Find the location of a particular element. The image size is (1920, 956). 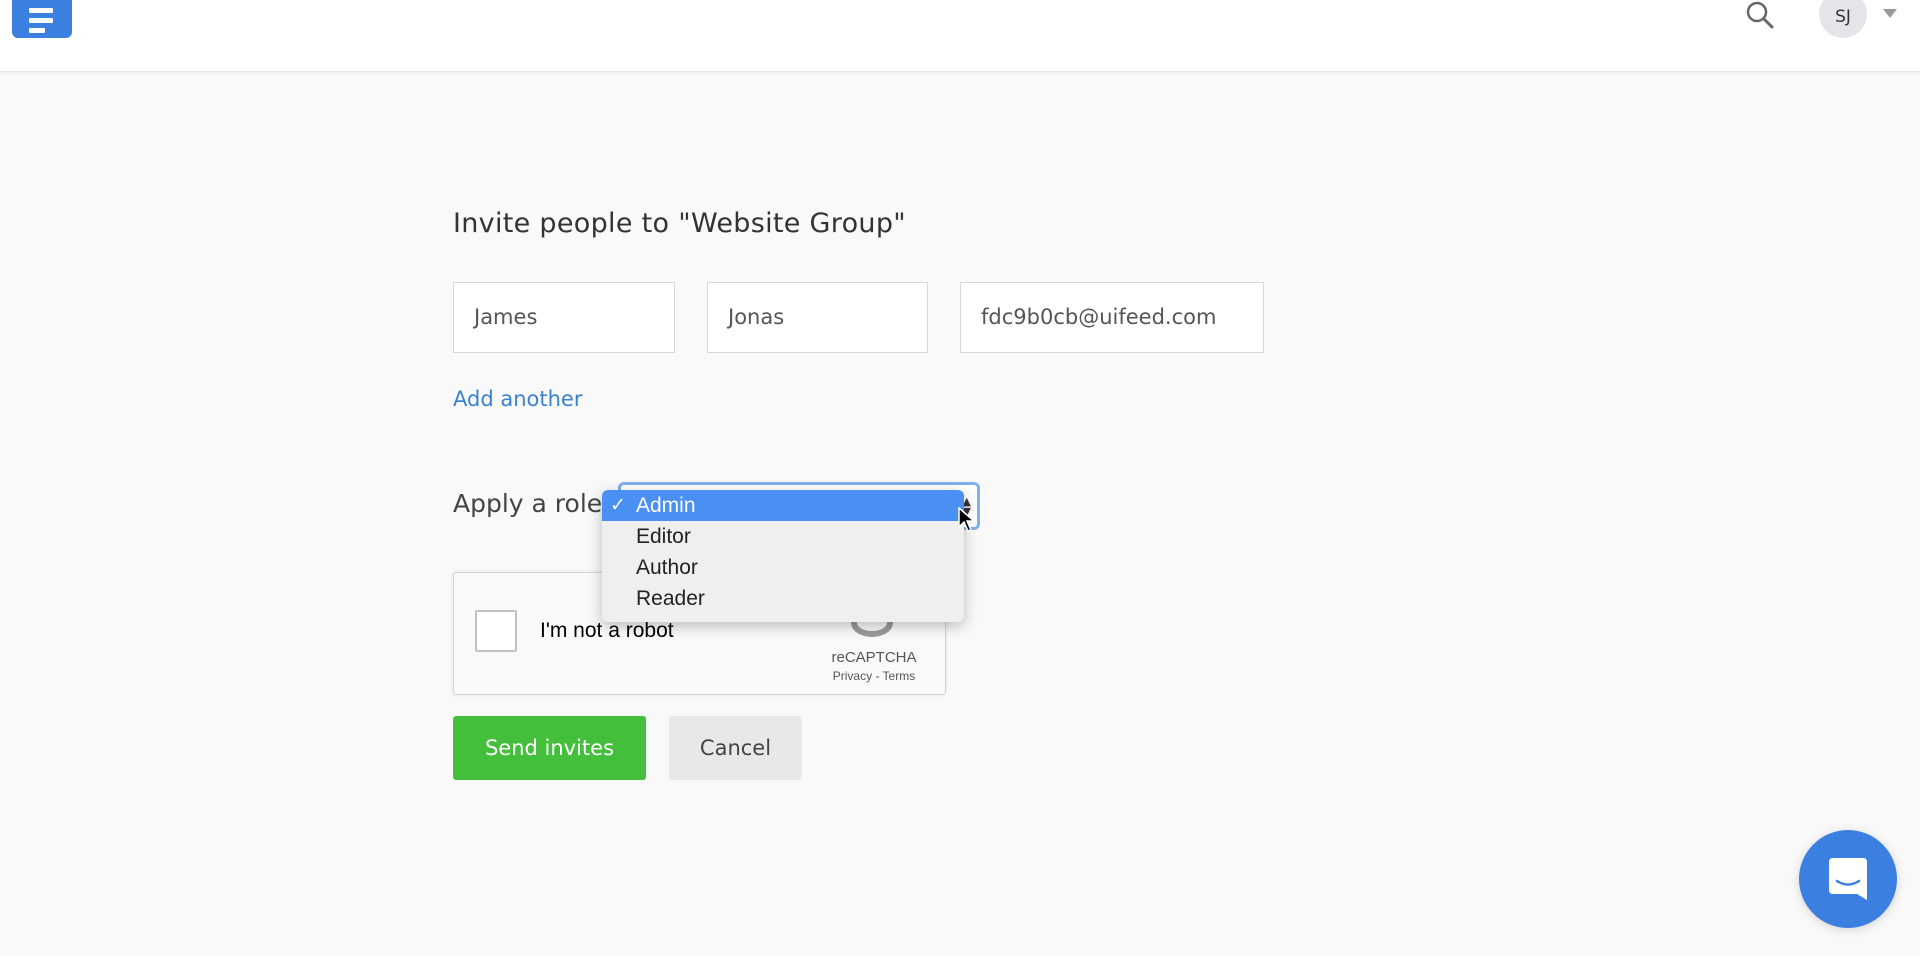

add-another-link: Add another is located at coordinates (517, 399).